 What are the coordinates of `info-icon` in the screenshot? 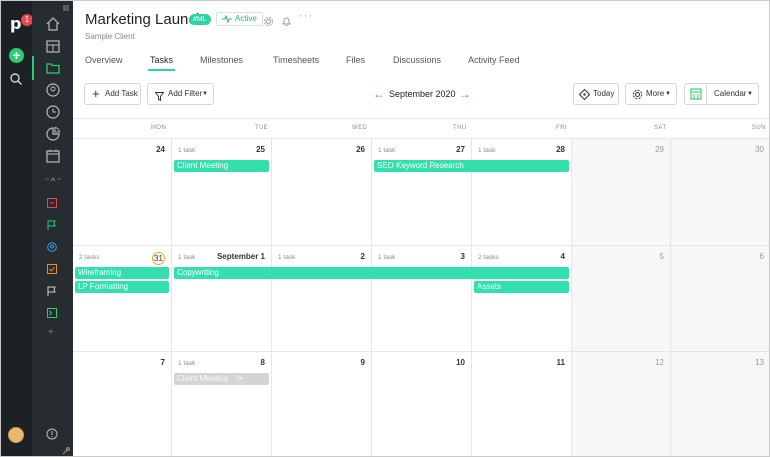 It's located at (52, 434).